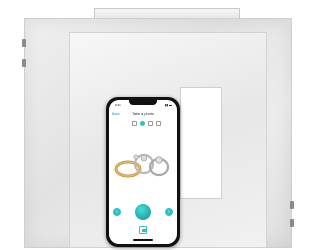  Describe the element at coordinates (168, 105) in the screenshot. I see `status-icons: ▮▮ ▬` at that location.